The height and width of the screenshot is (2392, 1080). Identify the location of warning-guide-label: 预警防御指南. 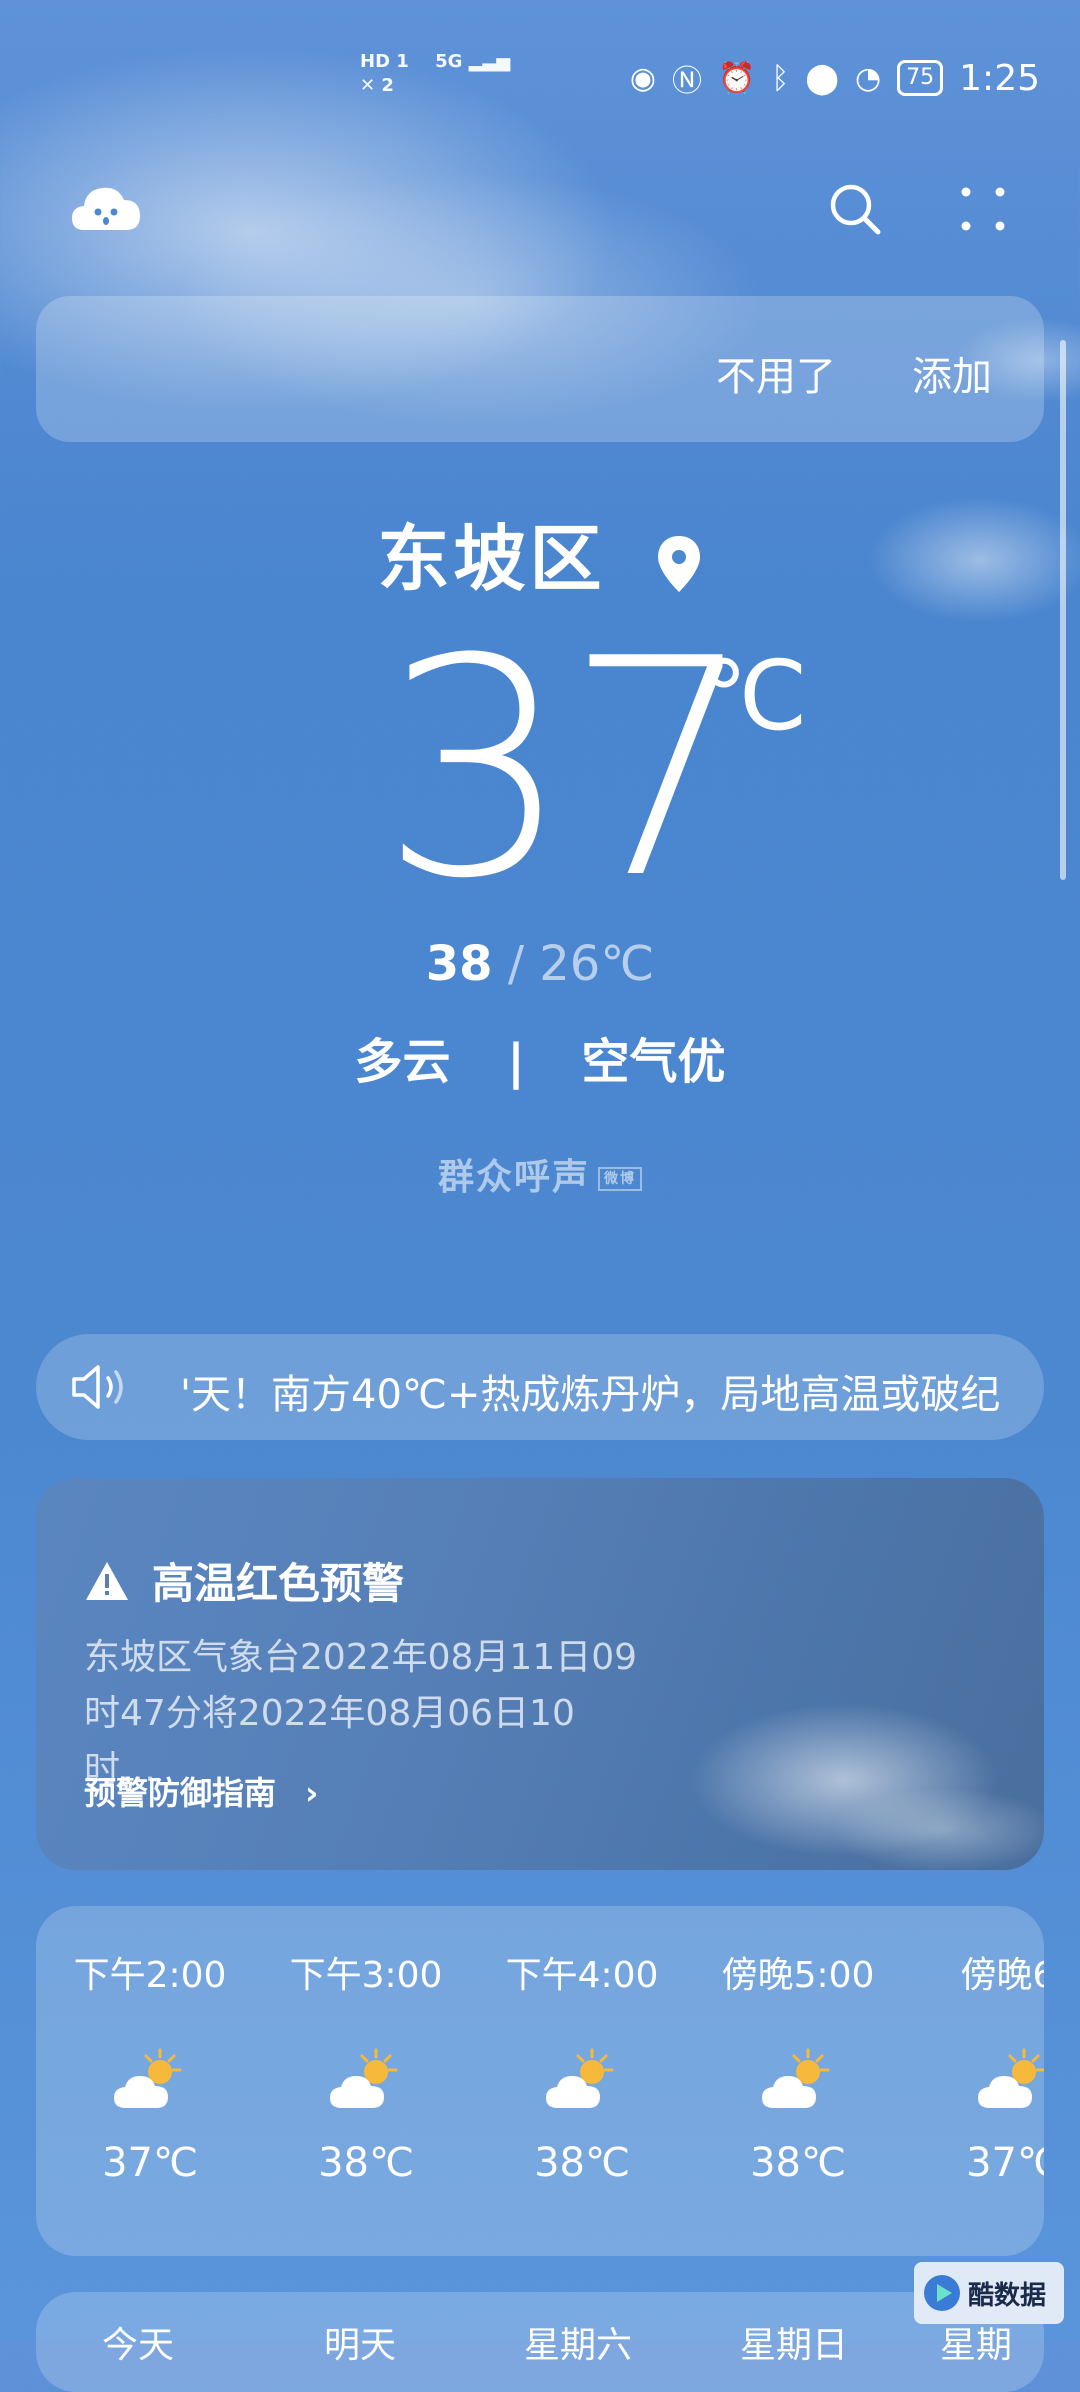
(180, 1793).